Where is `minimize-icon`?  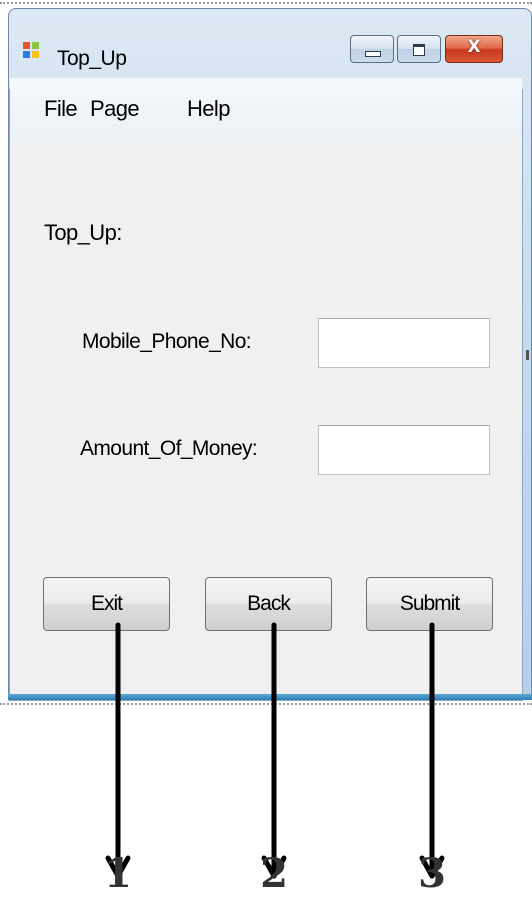 minimize-icon is located at coordinates (373, 54).